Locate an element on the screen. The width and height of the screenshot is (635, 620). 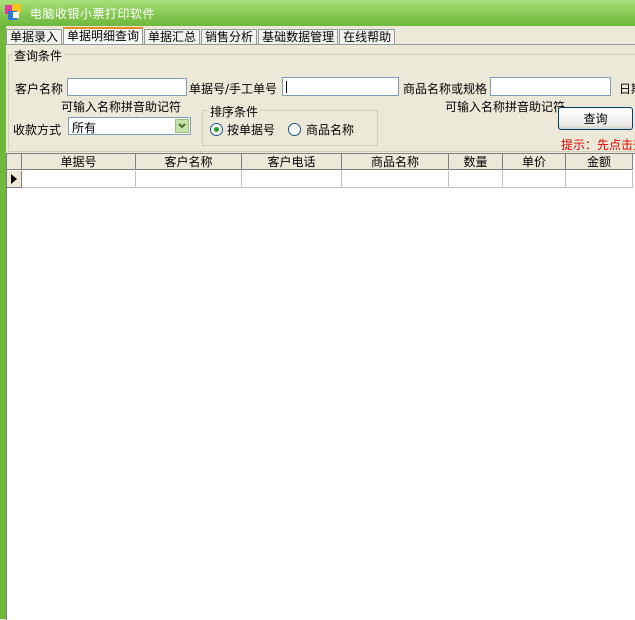
column-header-doc-number: 单据号 is located at coordinates (79, 162).